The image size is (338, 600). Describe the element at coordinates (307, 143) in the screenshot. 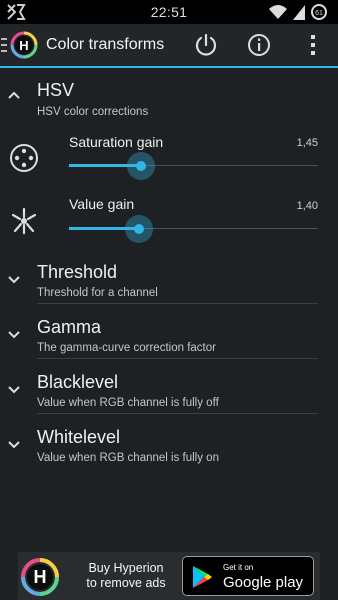

I see `slider-value: 1,45` at that location.